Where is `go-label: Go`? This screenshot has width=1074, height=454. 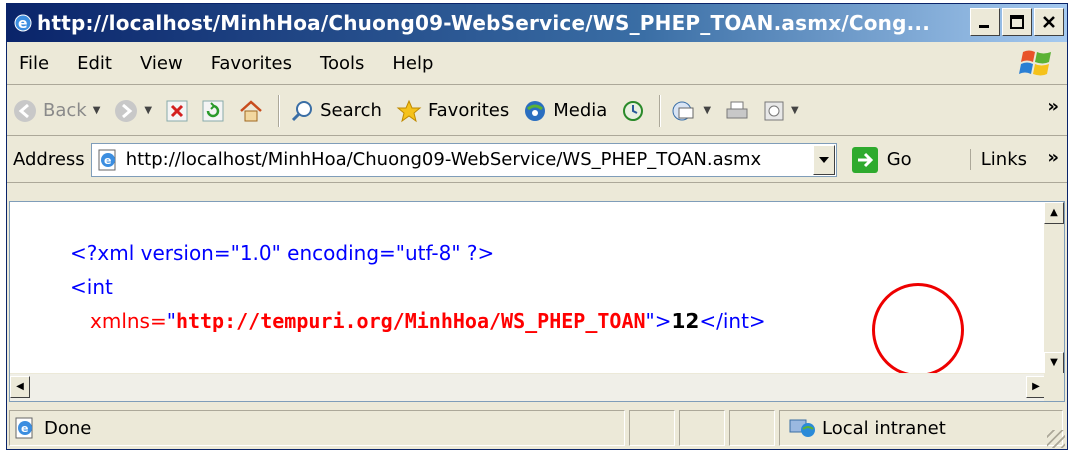 go-label: Go is located at coordinates (899, 159).